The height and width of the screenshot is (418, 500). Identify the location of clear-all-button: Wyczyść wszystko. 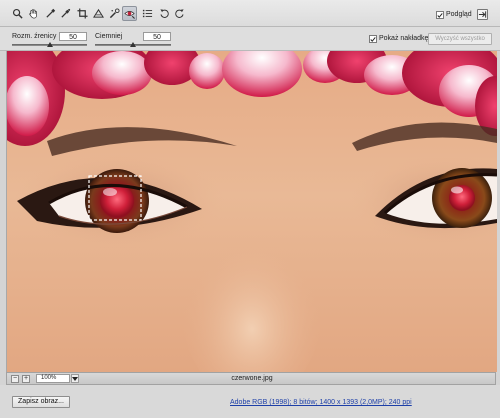
(460, 39).